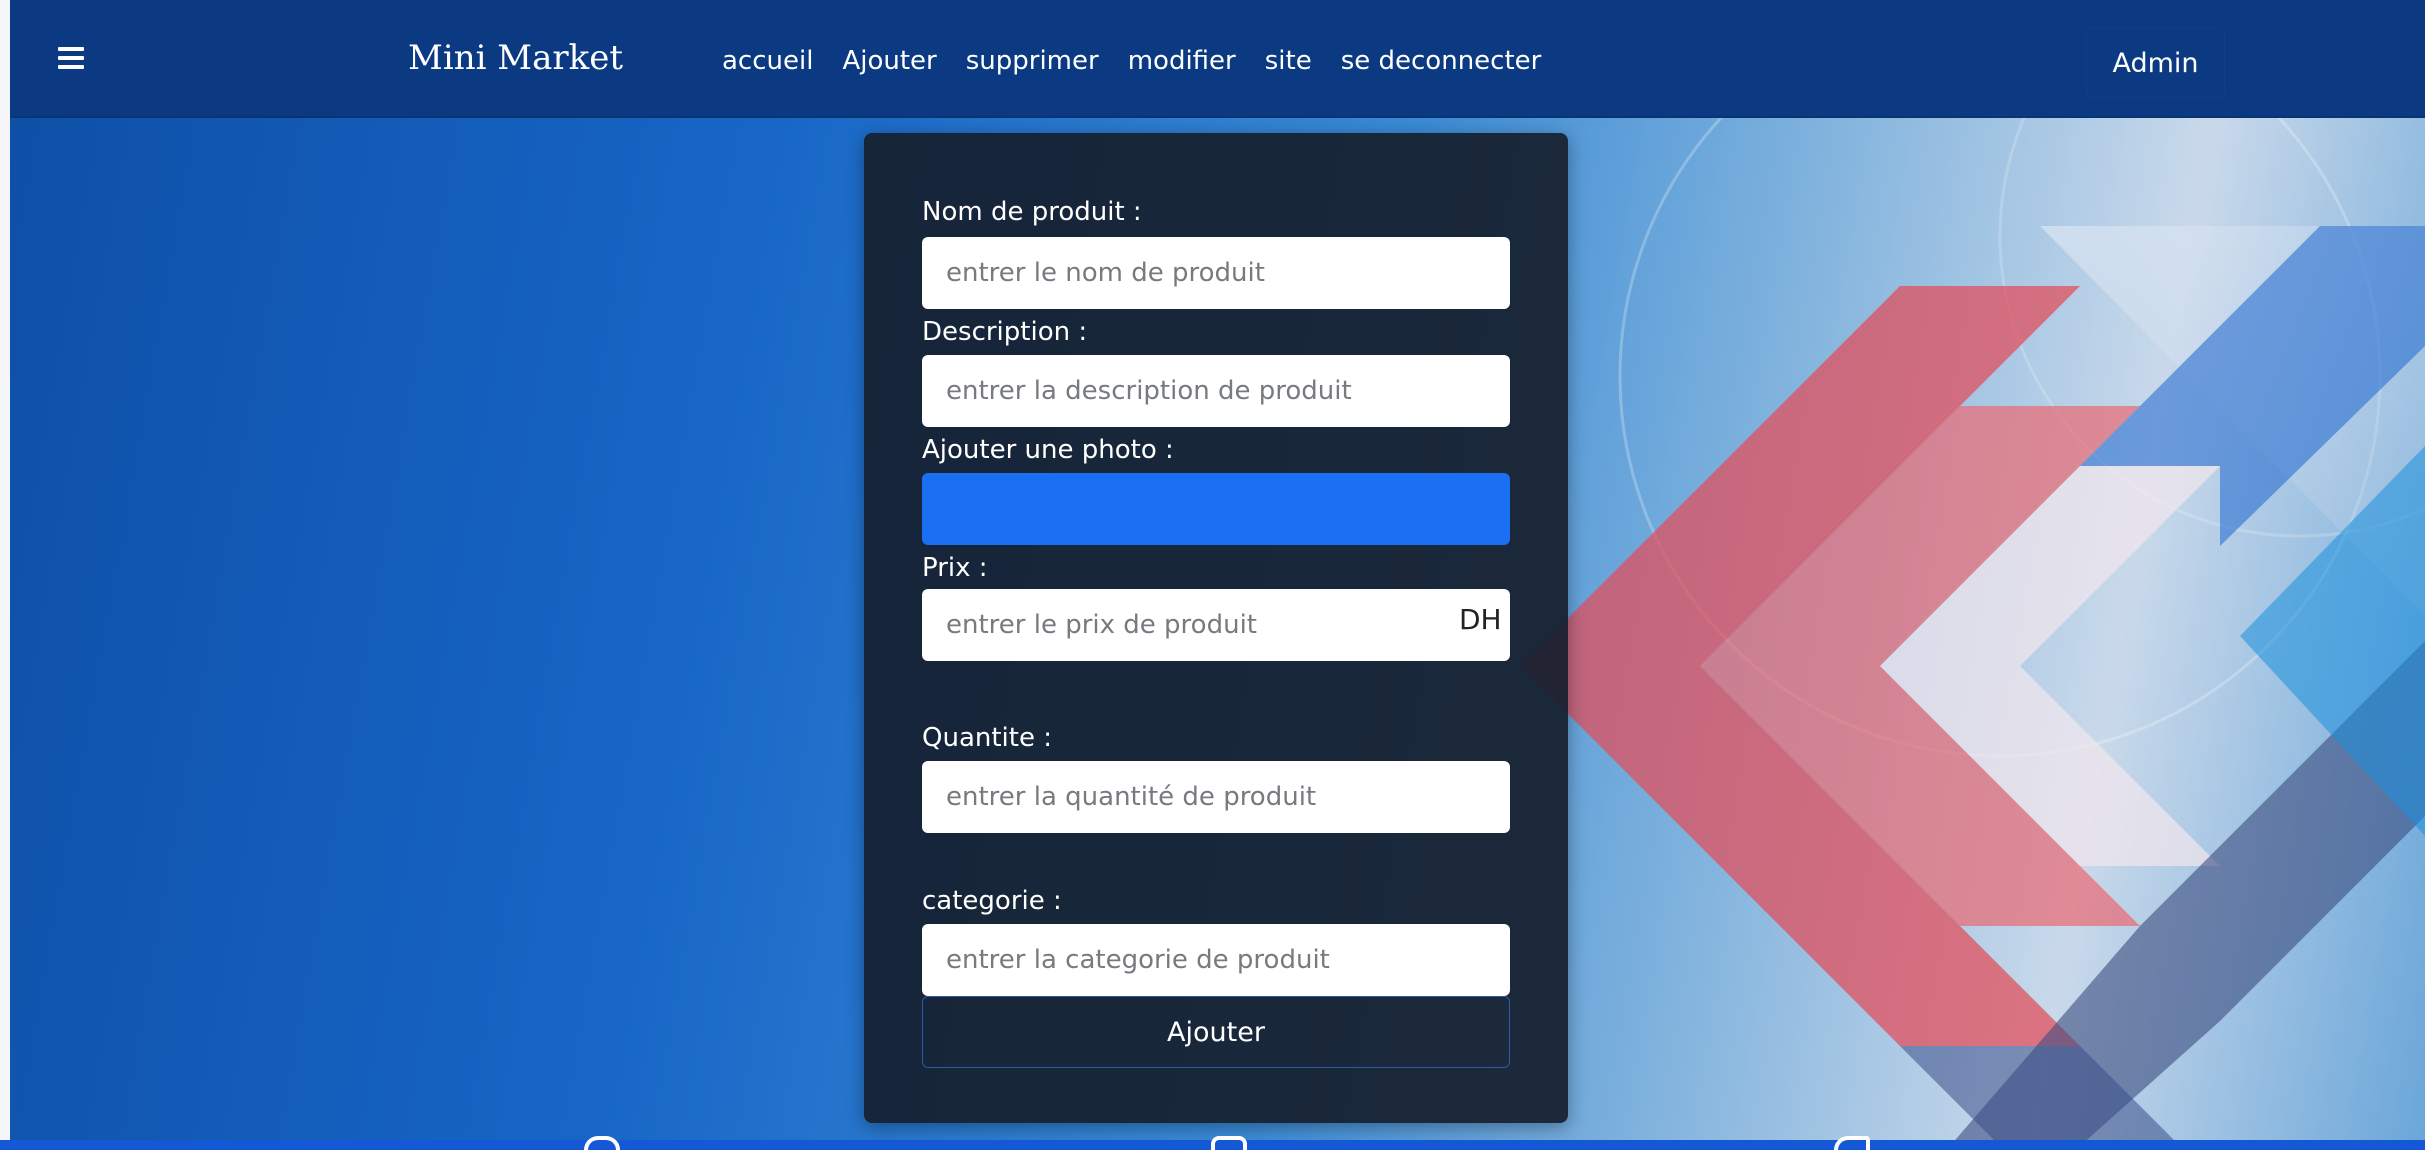  I want to click on left-edge, so click(5, 575).